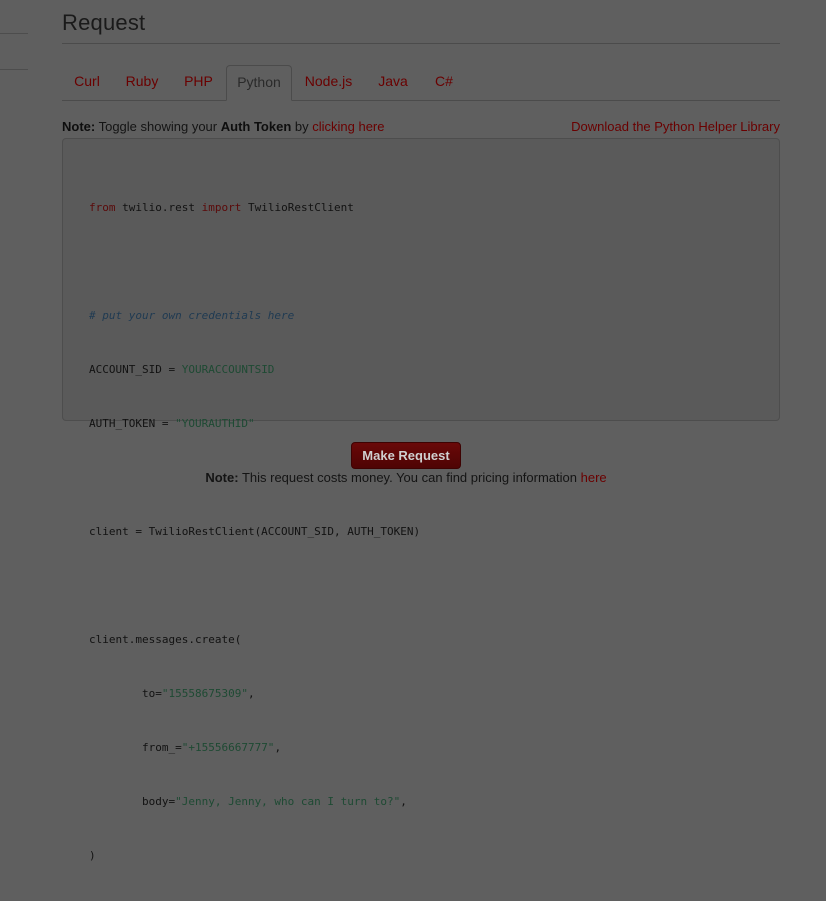 The image size is (826, 901). Describe the element at coordinates (256, 126) in the screenshot. I see `auth-token-label: Auth Token` at that location.